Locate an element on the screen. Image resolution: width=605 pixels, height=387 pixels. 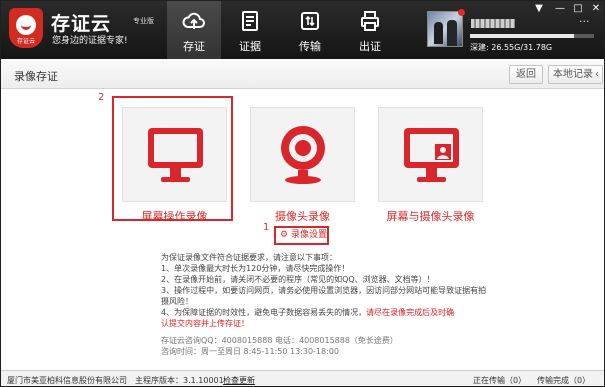
nav-label: 传输 is located at coordinates (310, 46).